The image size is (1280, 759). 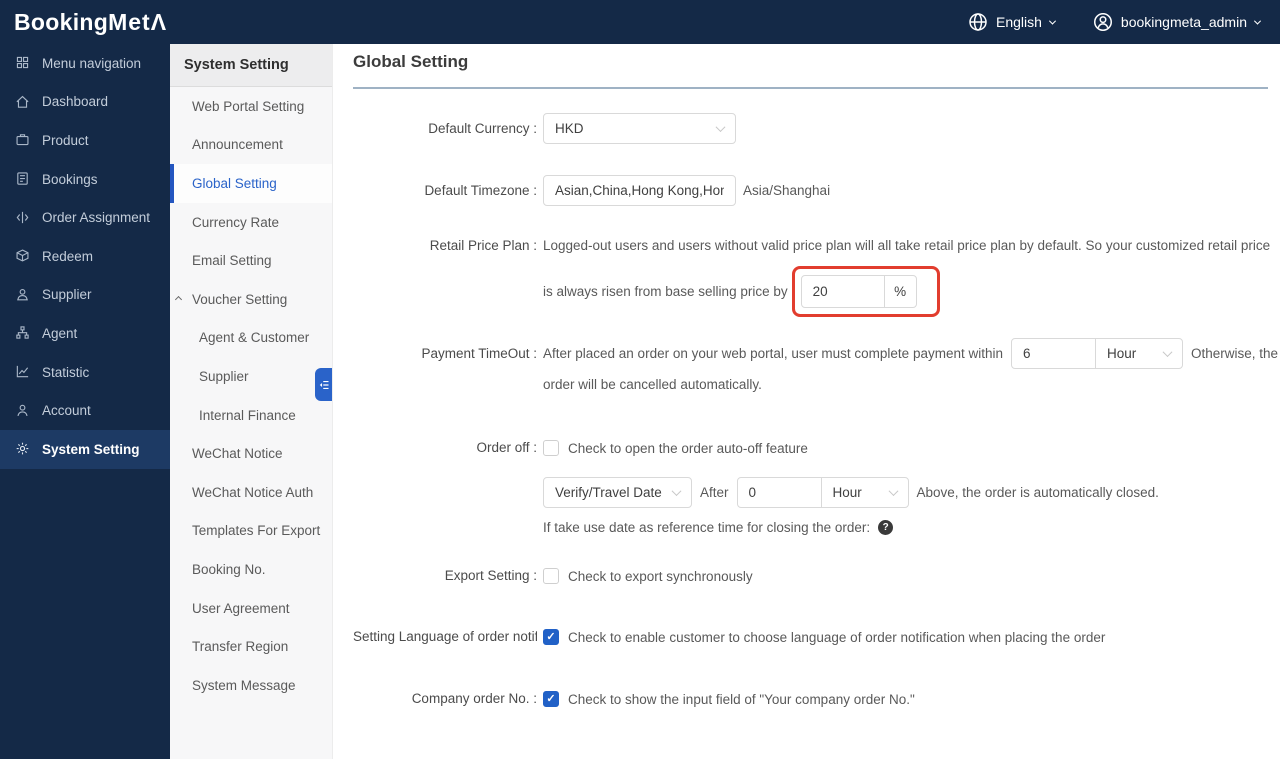 What do you see at coordinates (75, 102) in the screenshot?
I see `sidebar-item-label: Dashboard` at bounding box center [75, 102].